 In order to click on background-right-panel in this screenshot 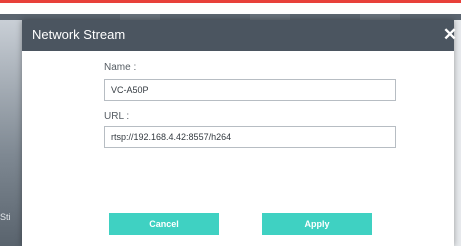, I will do `click(457, 133)`.